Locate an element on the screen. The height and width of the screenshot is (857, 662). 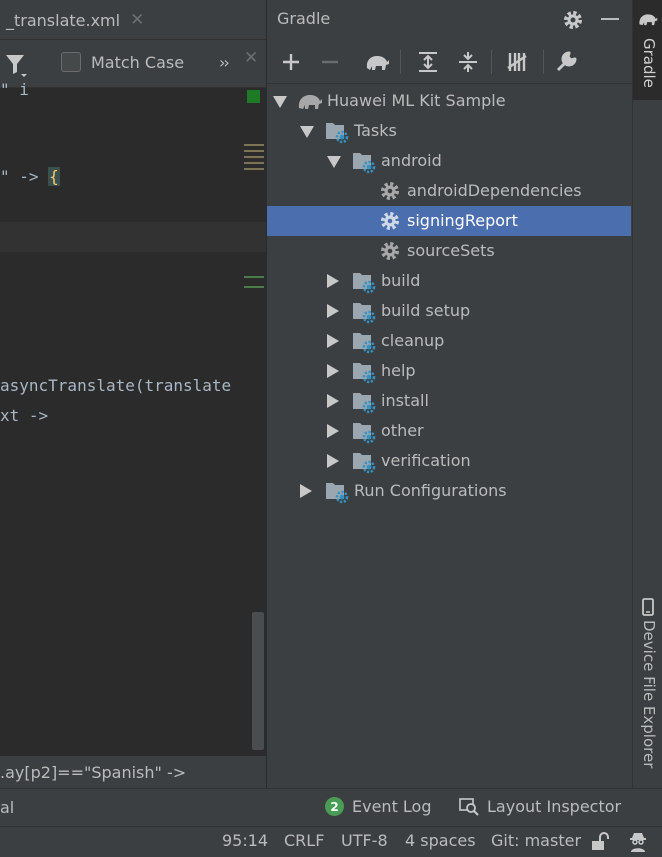
code-line: " -> { is located at coordinates (30, 176).